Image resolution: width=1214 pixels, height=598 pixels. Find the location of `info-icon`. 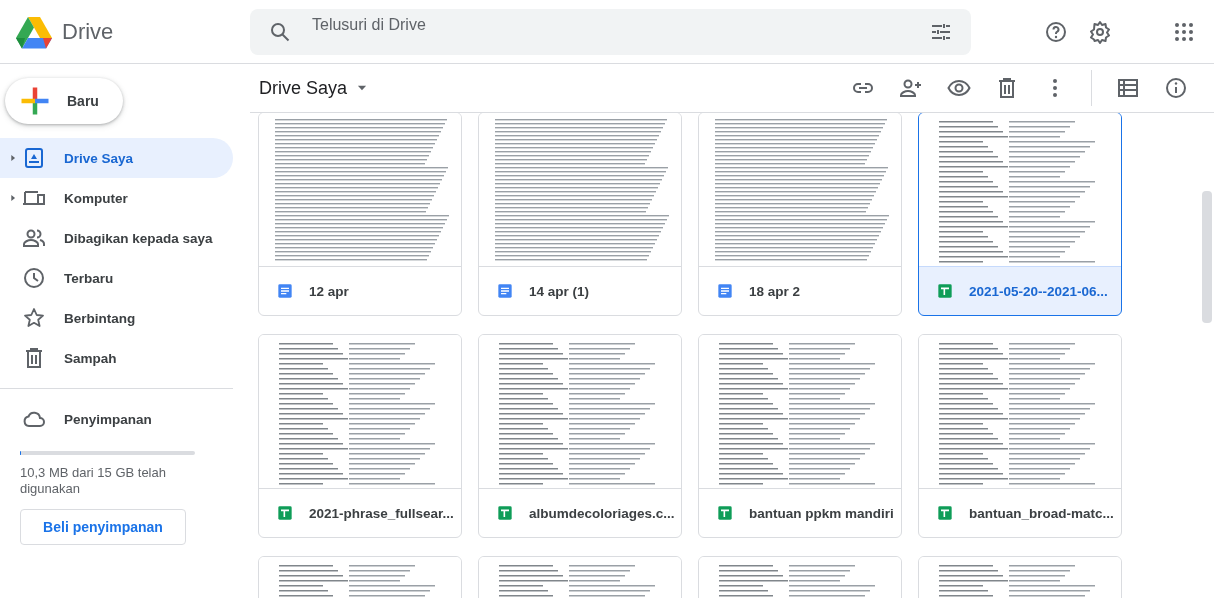

info-icon is located at coordinates (1176, 88).